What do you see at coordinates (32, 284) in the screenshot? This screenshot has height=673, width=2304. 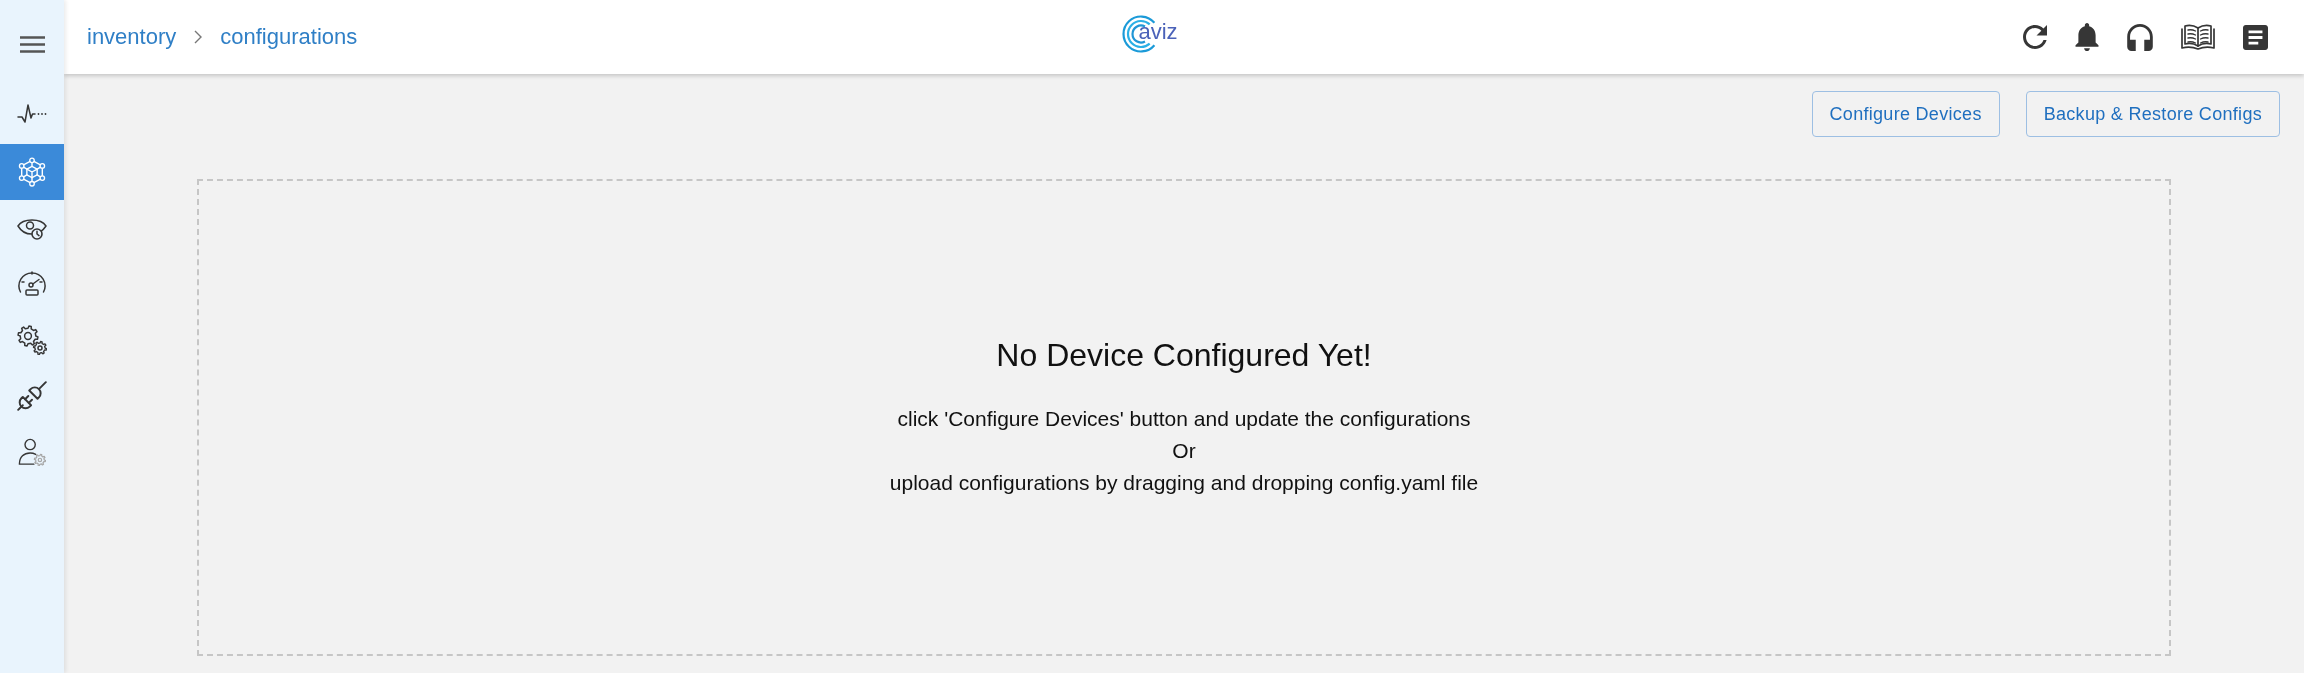 I see `gauge-icon` at bounding box center [32, 284].